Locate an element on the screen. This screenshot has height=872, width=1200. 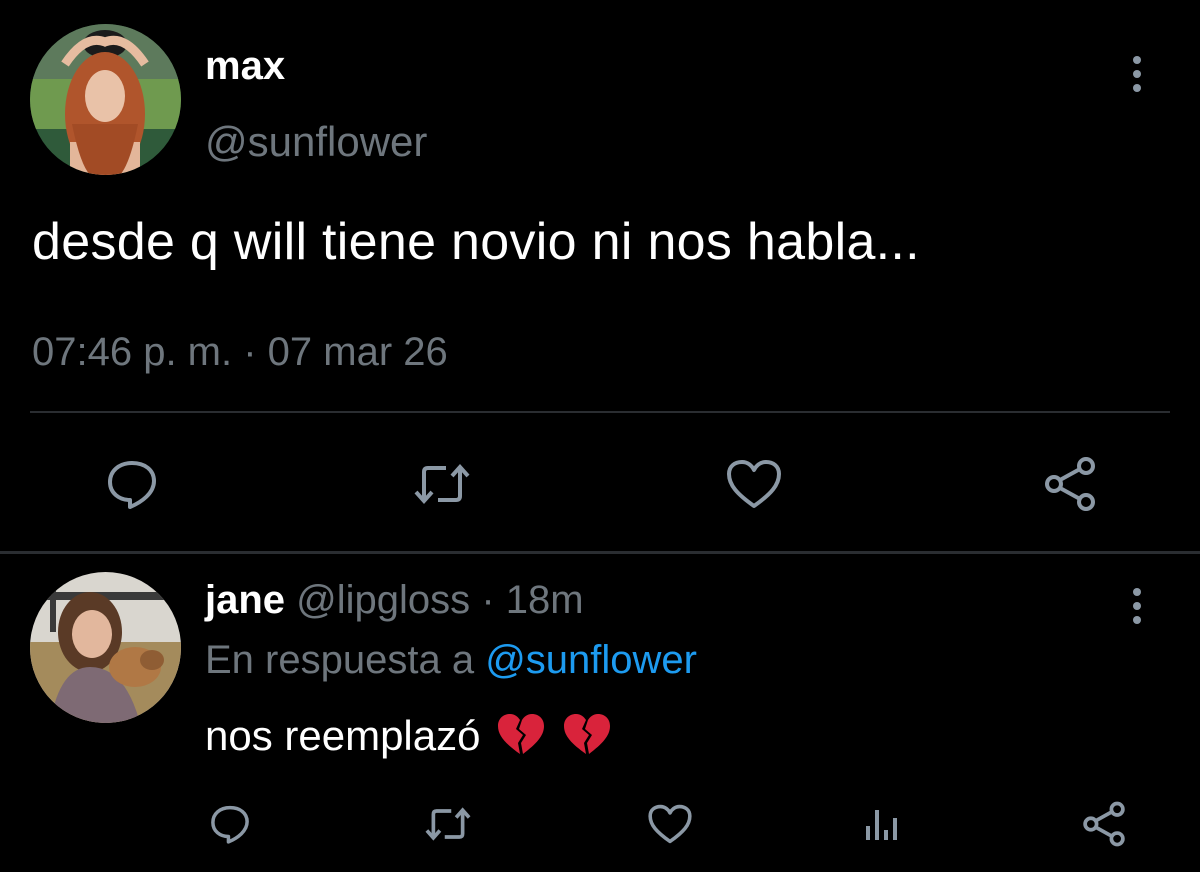
tweet-text: nos reemplazó is located at coordinates (408, 739).